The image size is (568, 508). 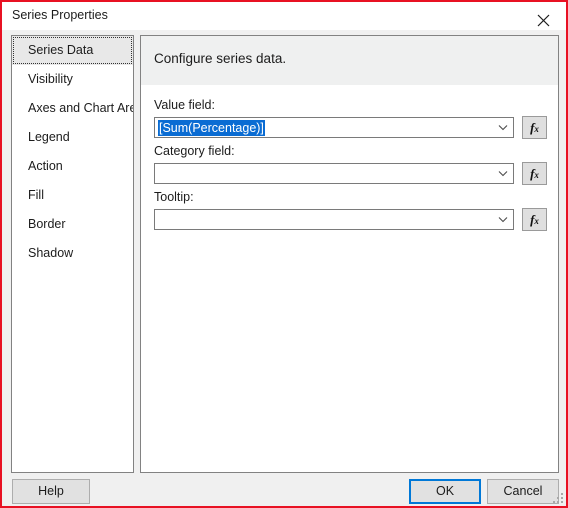 I want to click on sidebar-item-label: Axes and Chart Area, so click(x=81, y=108).